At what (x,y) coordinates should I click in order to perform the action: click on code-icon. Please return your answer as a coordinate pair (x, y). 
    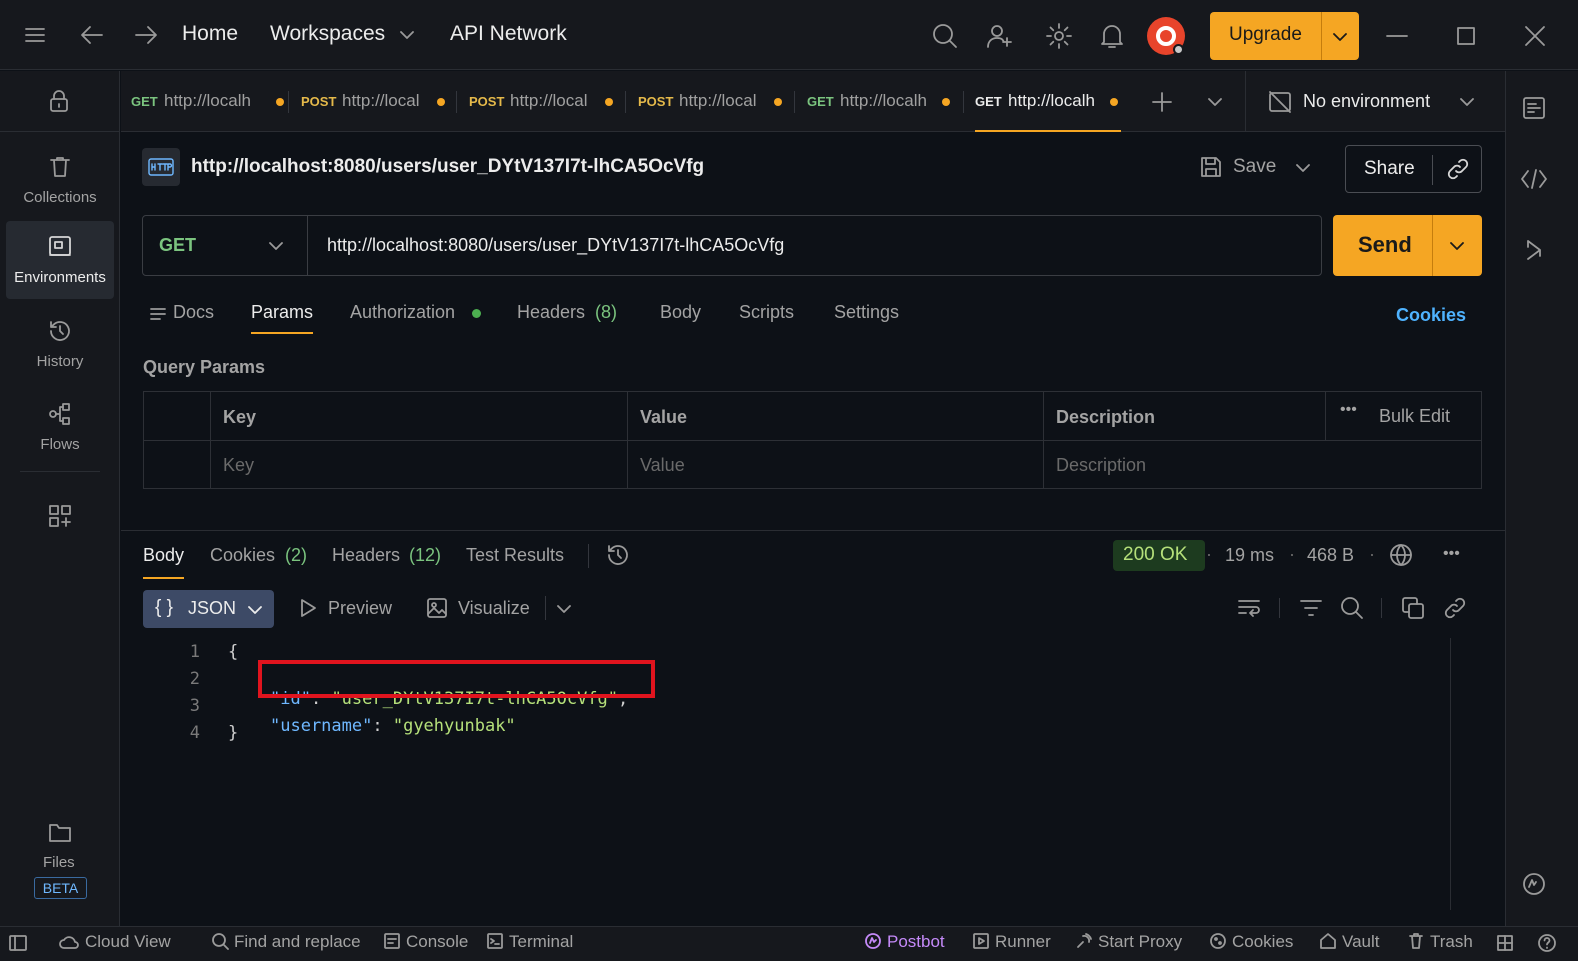
    Looking at the image, I should click on (1534, 179).